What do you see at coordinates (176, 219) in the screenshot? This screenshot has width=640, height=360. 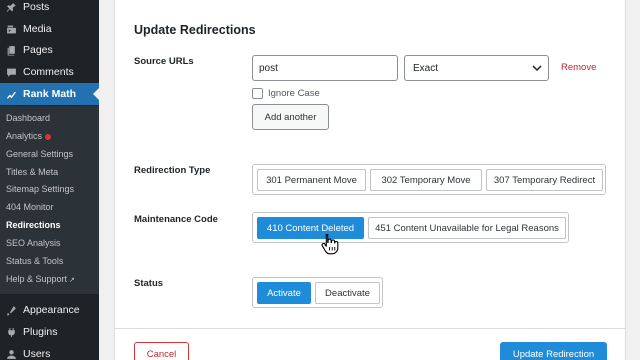 I see `maintenance-code-label: Maintenance Code` at bounding box center [176, 219].